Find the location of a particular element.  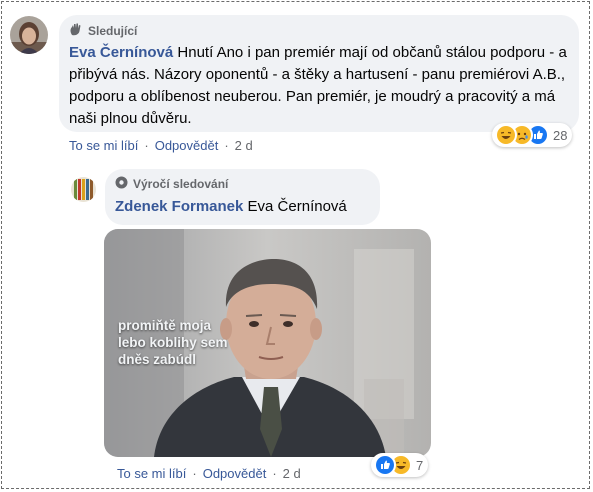

caption-line: promiňtě moja is located at coordinates (165, 325).